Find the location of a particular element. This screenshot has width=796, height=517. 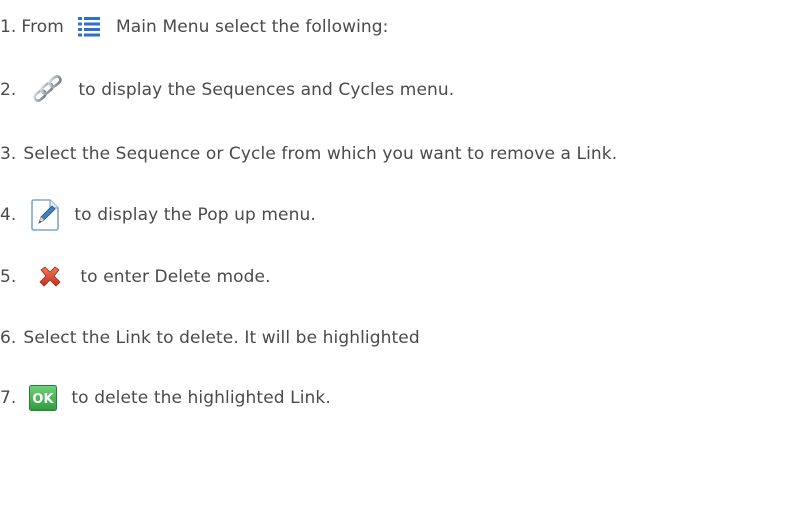

step-number: 2. is located at coordinates (8, 90).